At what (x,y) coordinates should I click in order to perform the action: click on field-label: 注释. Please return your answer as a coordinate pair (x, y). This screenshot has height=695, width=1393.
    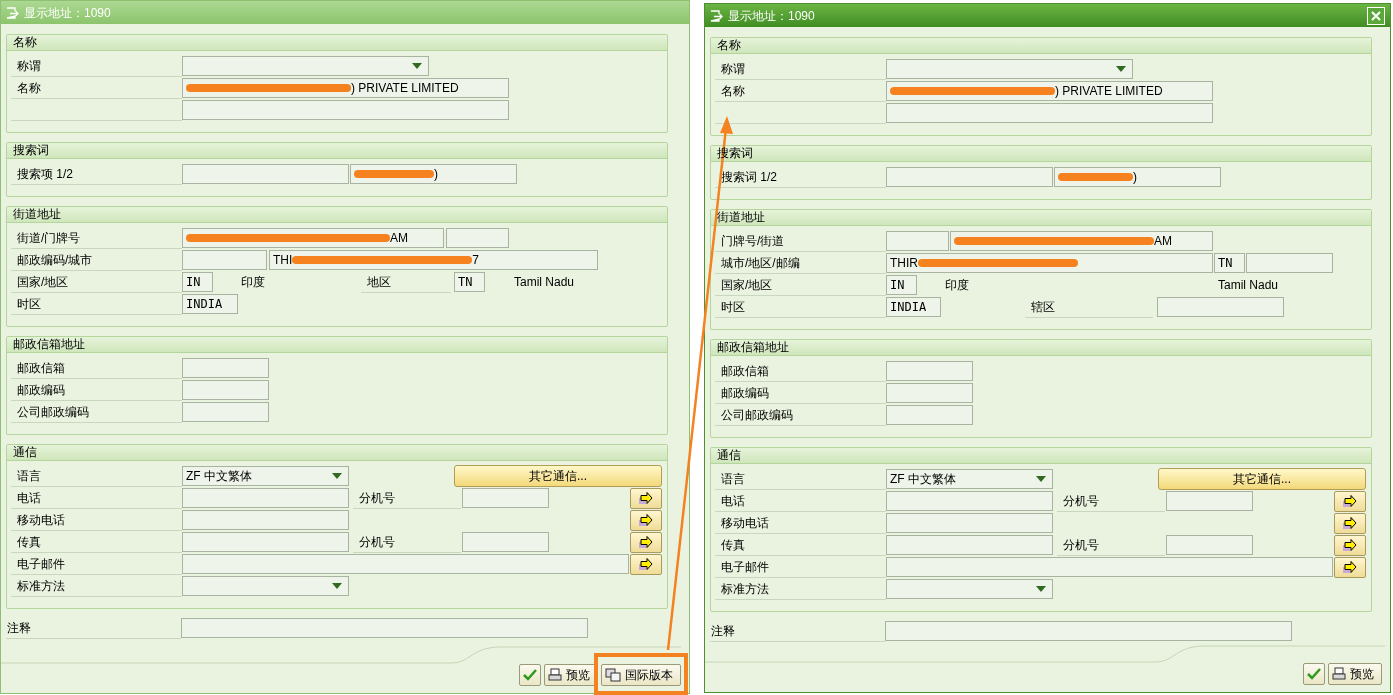
    Looking at the image, I should click on (93, 628).